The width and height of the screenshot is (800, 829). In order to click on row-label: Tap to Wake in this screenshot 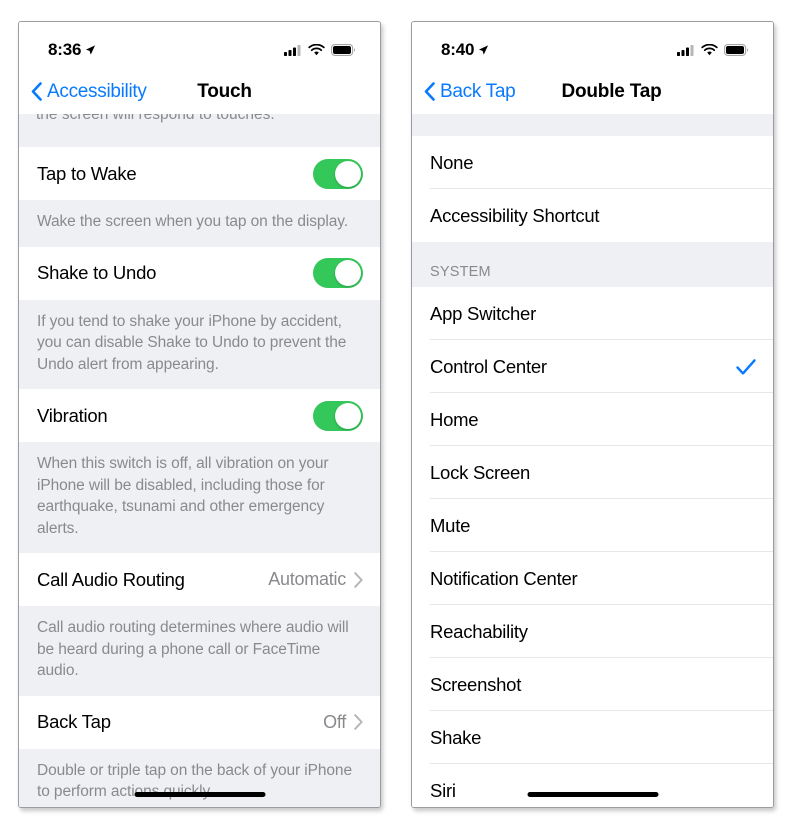, I will do `click(87, 173)`.